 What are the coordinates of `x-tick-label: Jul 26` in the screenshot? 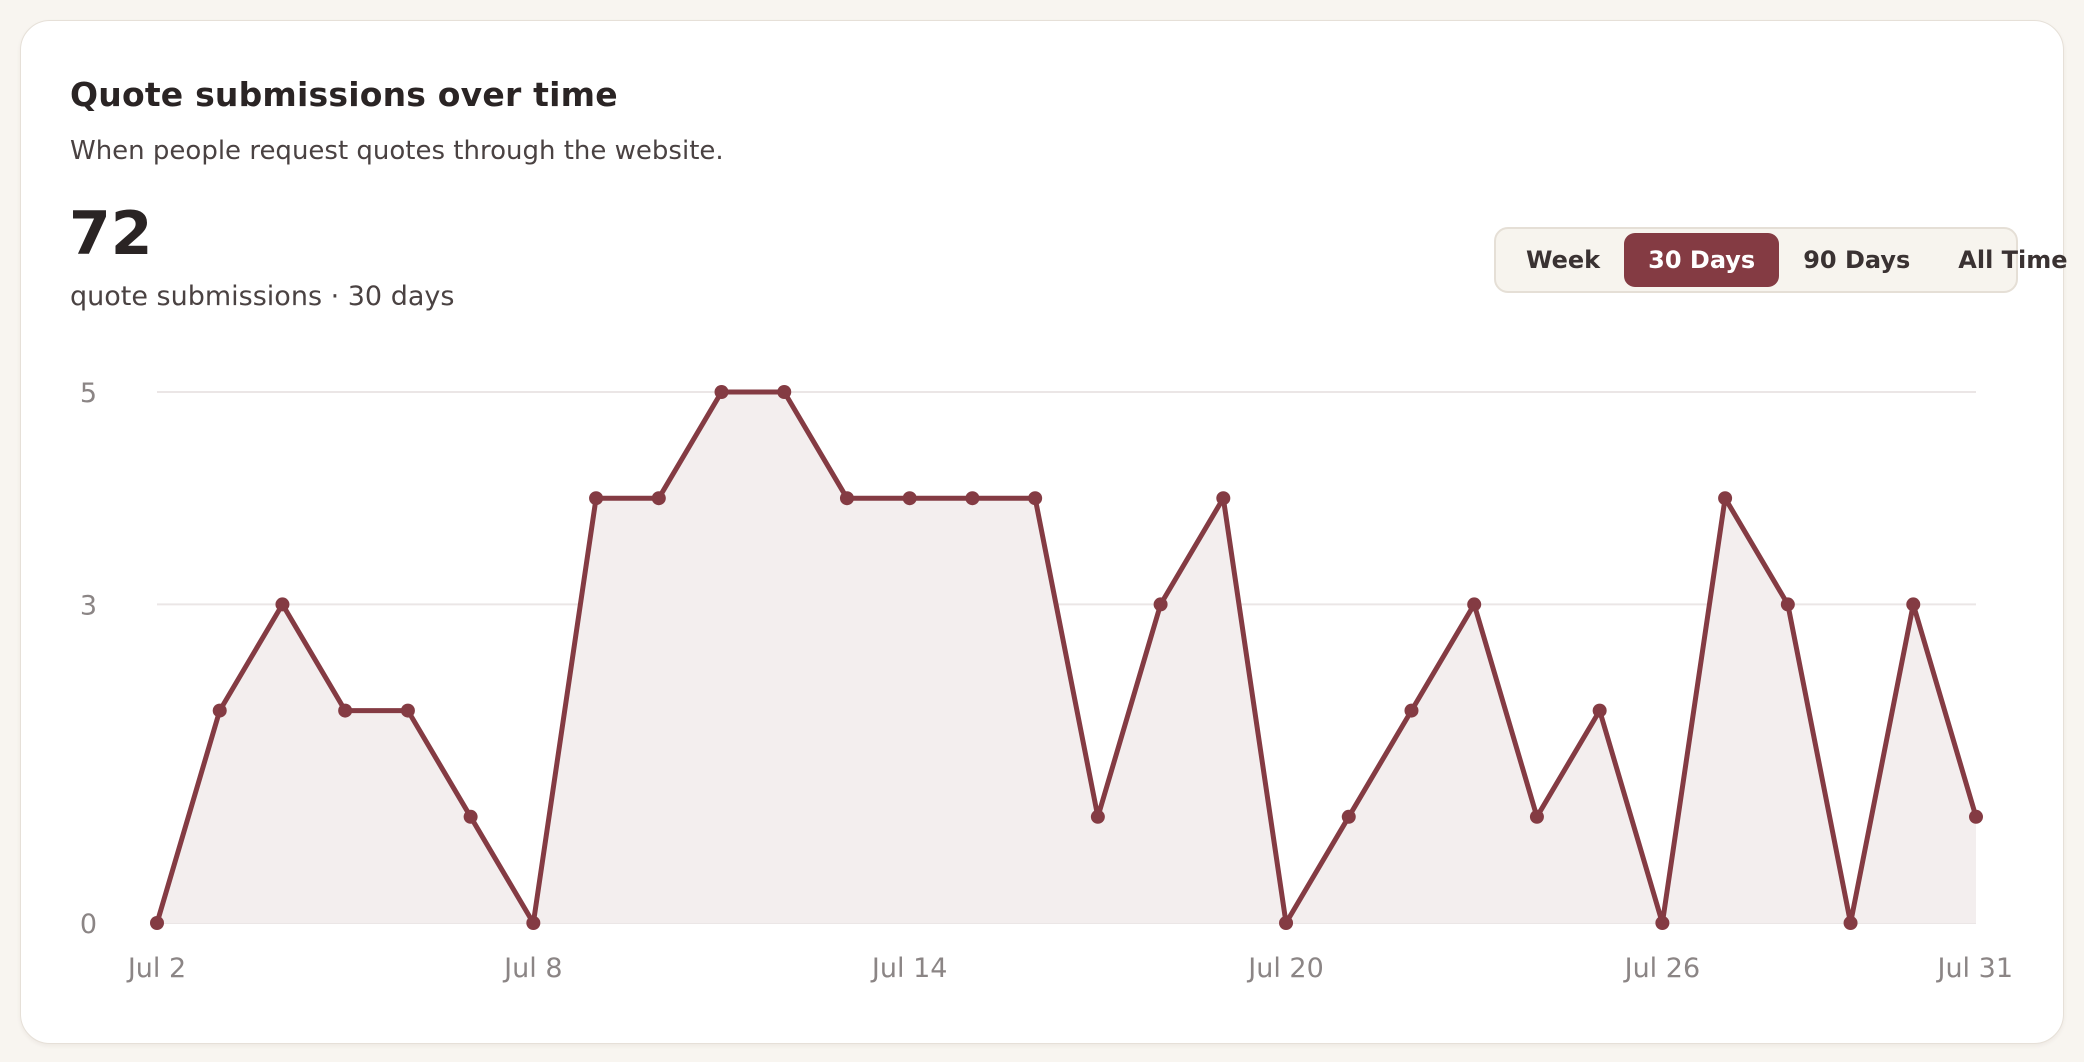 It's located at (1662, 968).